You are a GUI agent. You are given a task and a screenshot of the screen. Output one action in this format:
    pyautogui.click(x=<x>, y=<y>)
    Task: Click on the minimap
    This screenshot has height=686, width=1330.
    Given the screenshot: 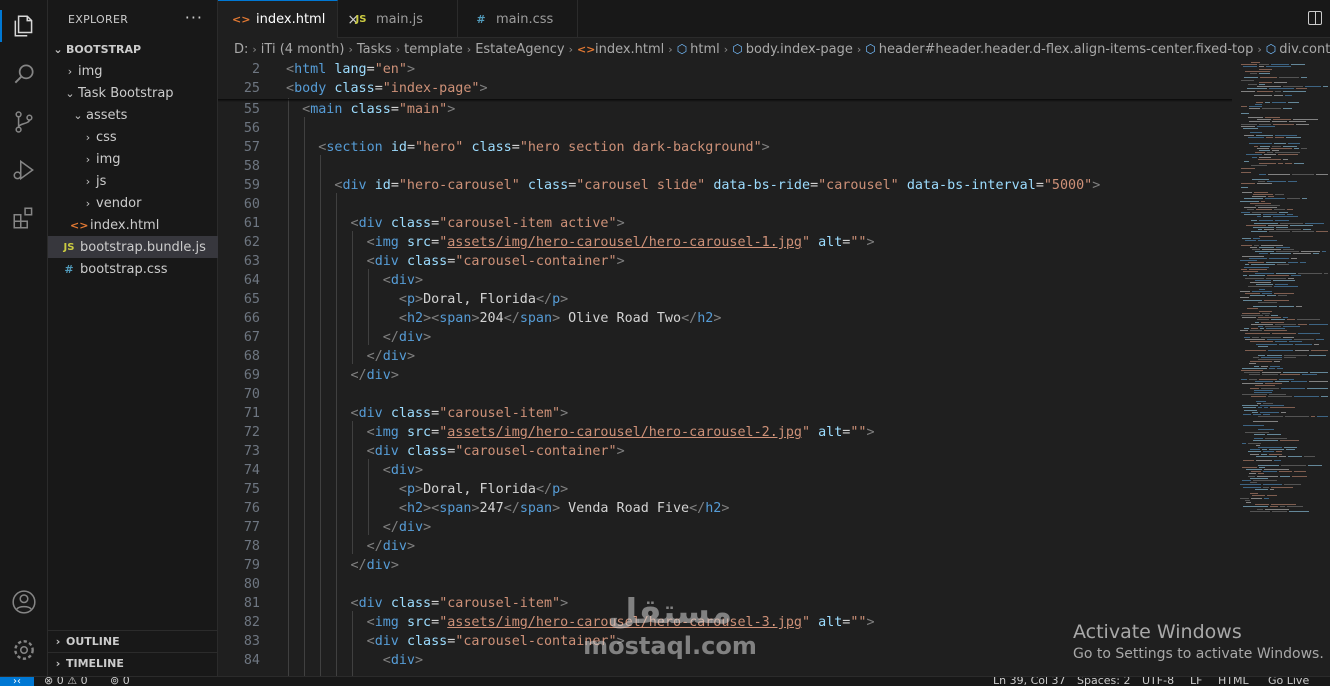 What is the action you would take?
    pyautogui.click(x=1281, y=368)
    